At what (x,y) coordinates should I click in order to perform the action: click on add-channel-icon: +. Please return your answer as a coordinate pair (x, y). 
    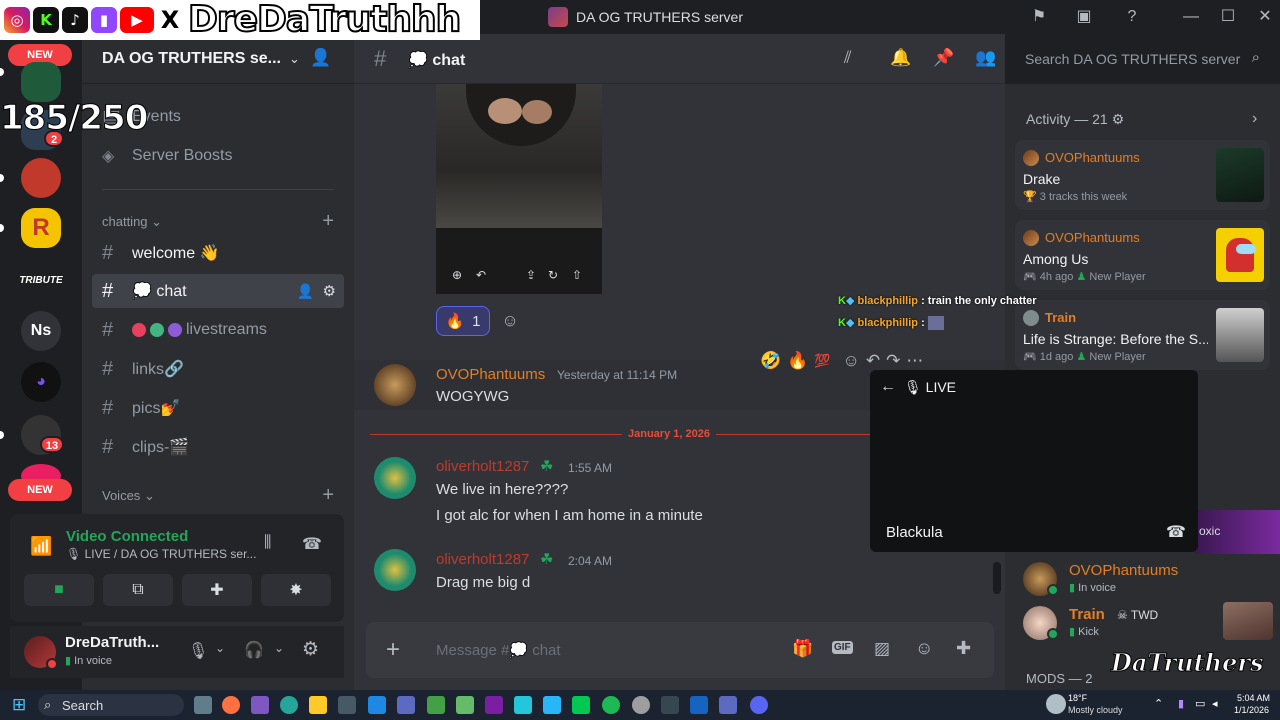
    Looking at the image, I should click on (328, 221).